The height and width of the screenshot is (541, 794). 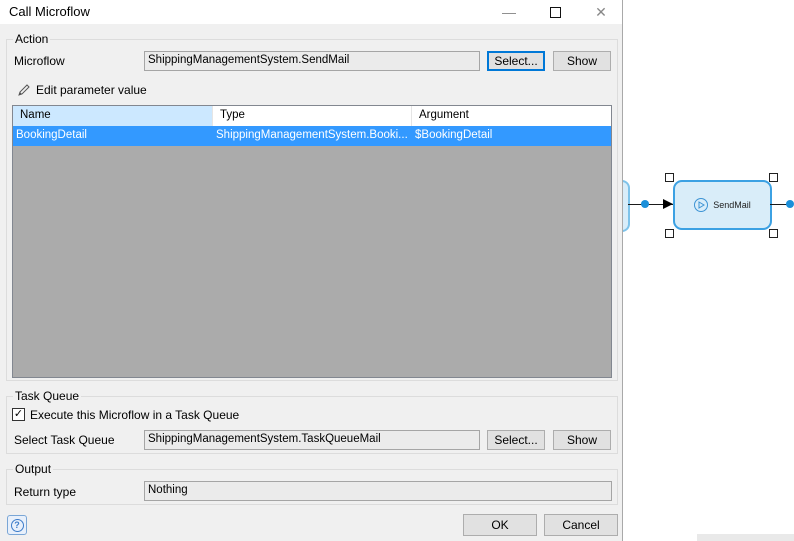 I want to click on grid-header: Name Type Argument, so click(x=312, y=116).